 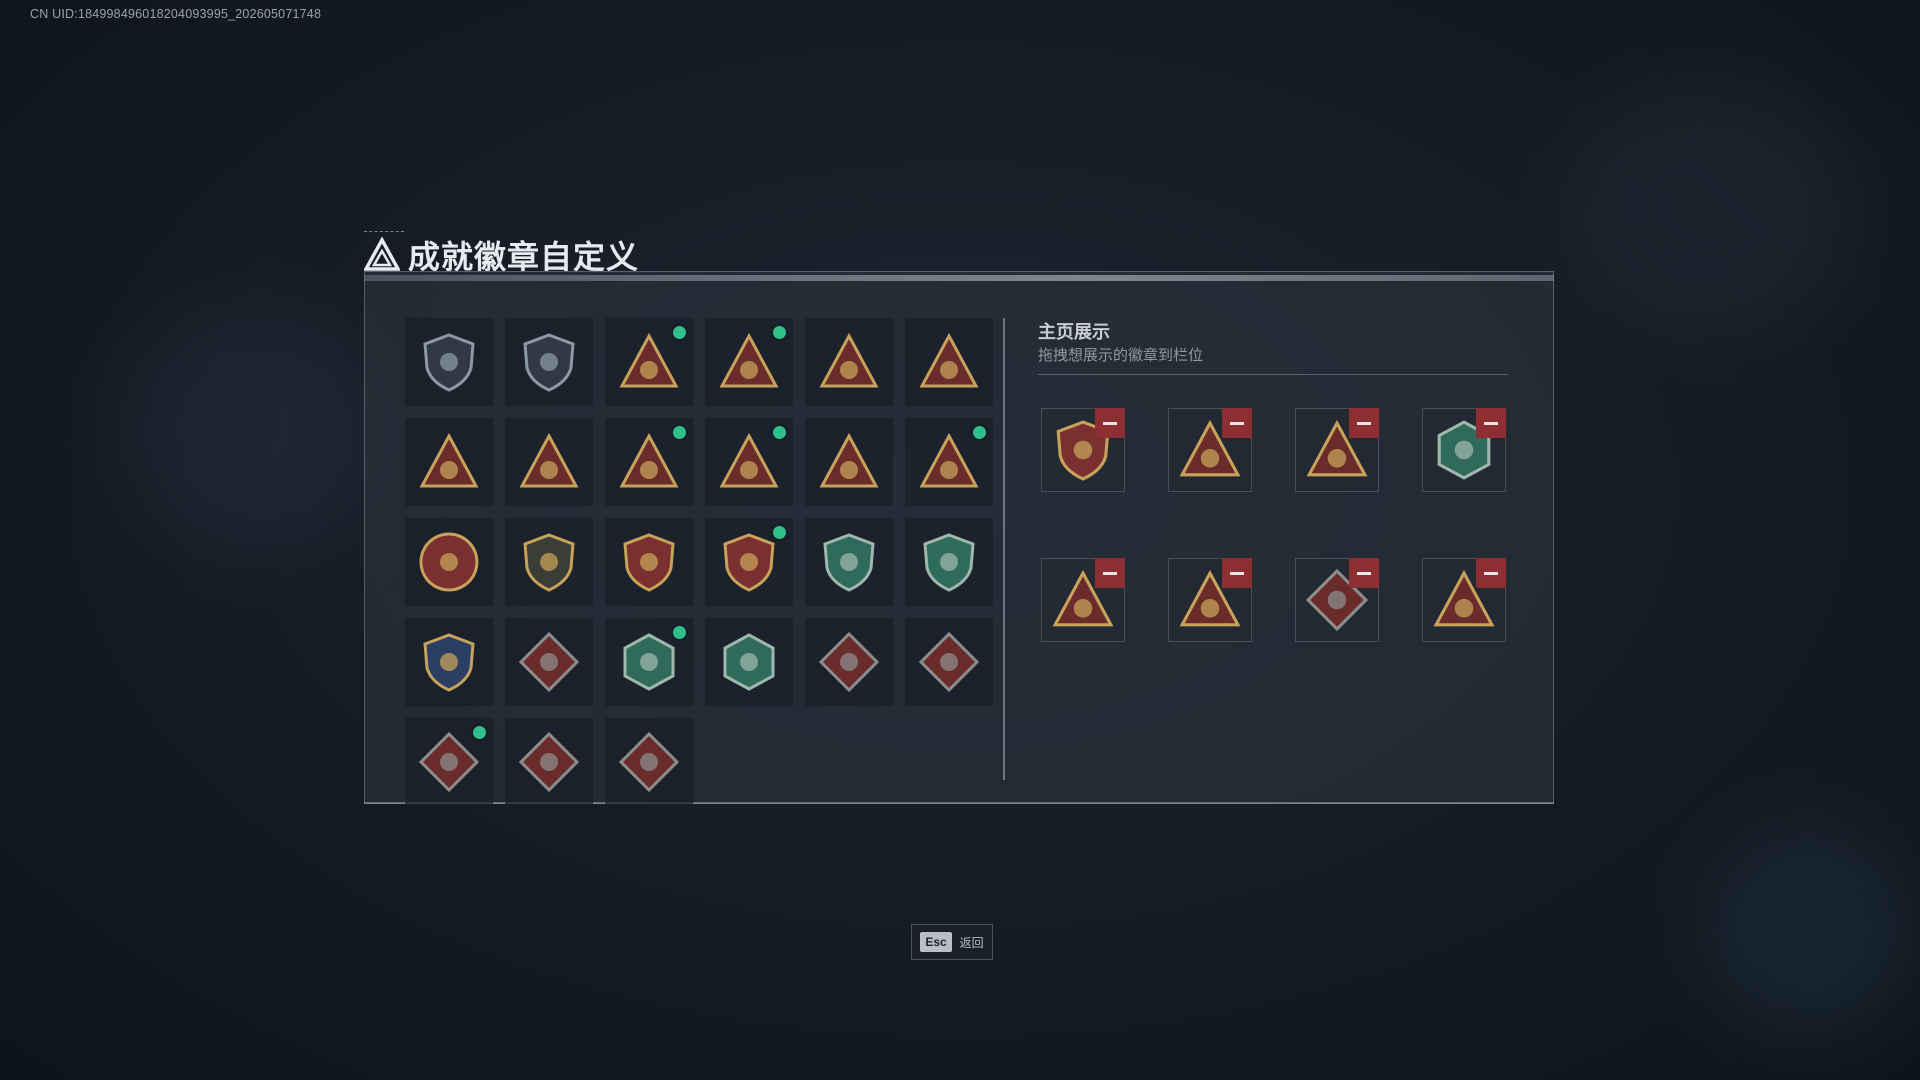 What do you see at coordinates (1273, 525) in the screenshot?
I see `showcase-slots` at bounding box center [1273, 525].